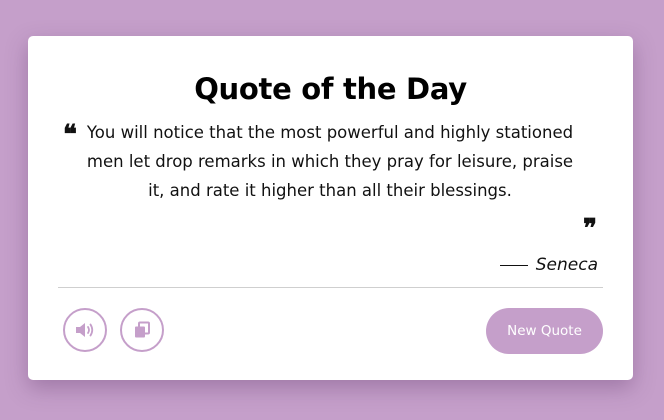 This screenshot has height=420, width=664. I want to click on copy-icon, so click(142, 330).